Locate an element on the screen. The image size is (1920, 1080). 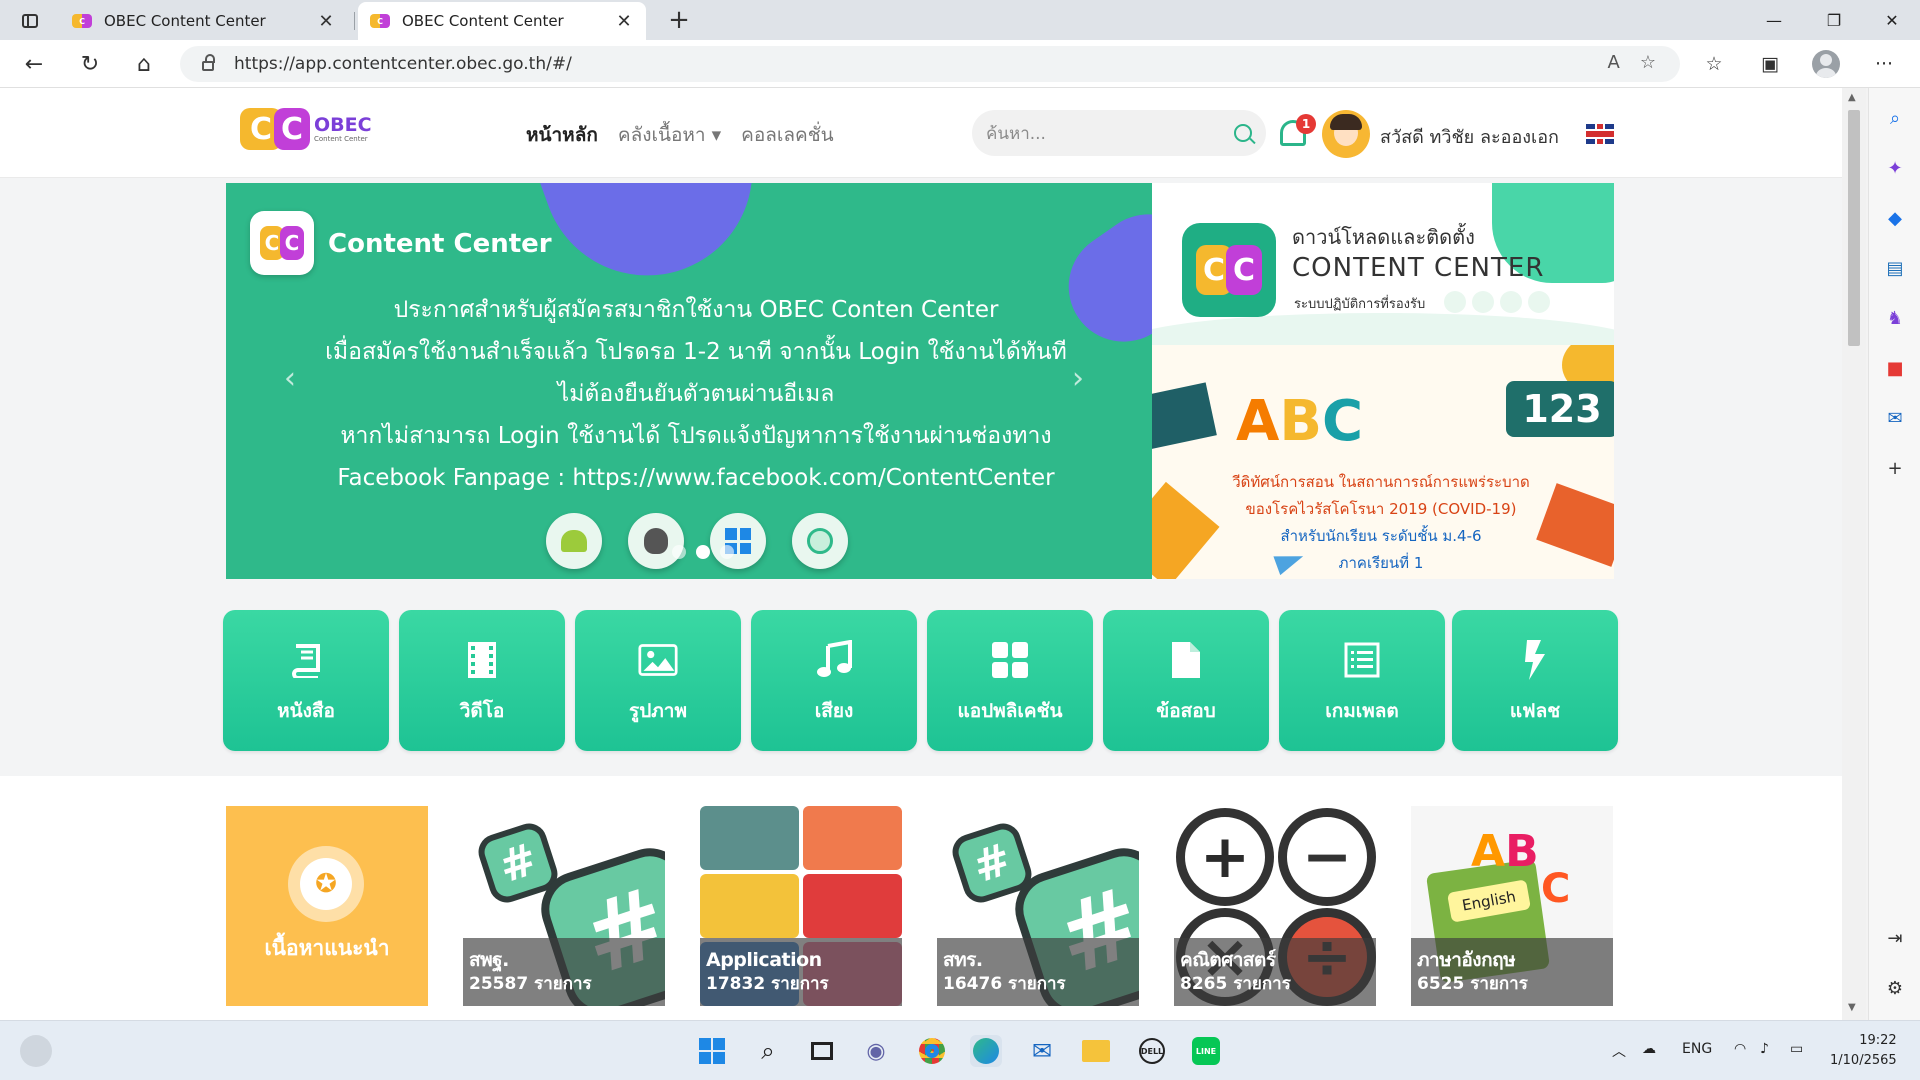
site-logo: C C OBEC Content Center is located at coordinates (306, 129).